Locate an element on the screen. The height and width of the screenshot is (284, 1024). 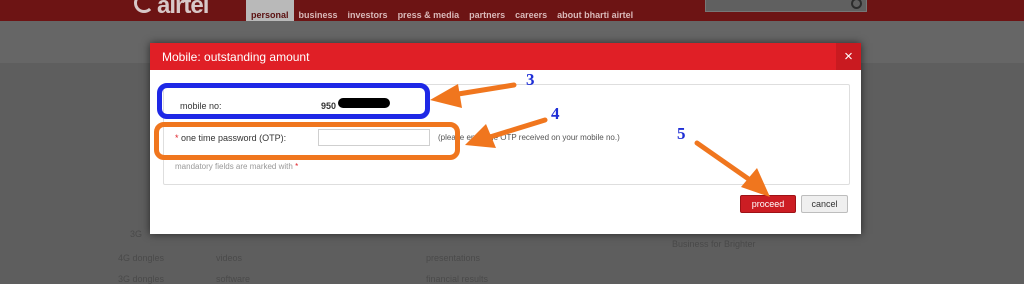
callout-5: 5 is located at coordinates (681, 133).